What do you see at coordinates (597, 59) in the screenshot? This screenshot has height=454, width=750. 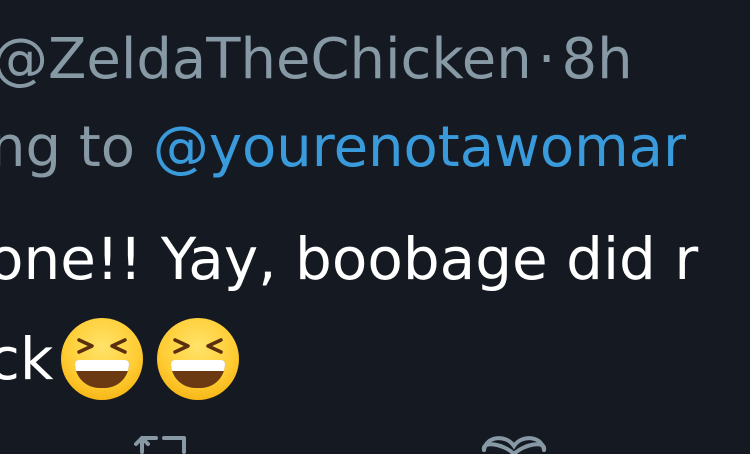 I see `tweet-time: 8h` at bounding box center [597, 59].